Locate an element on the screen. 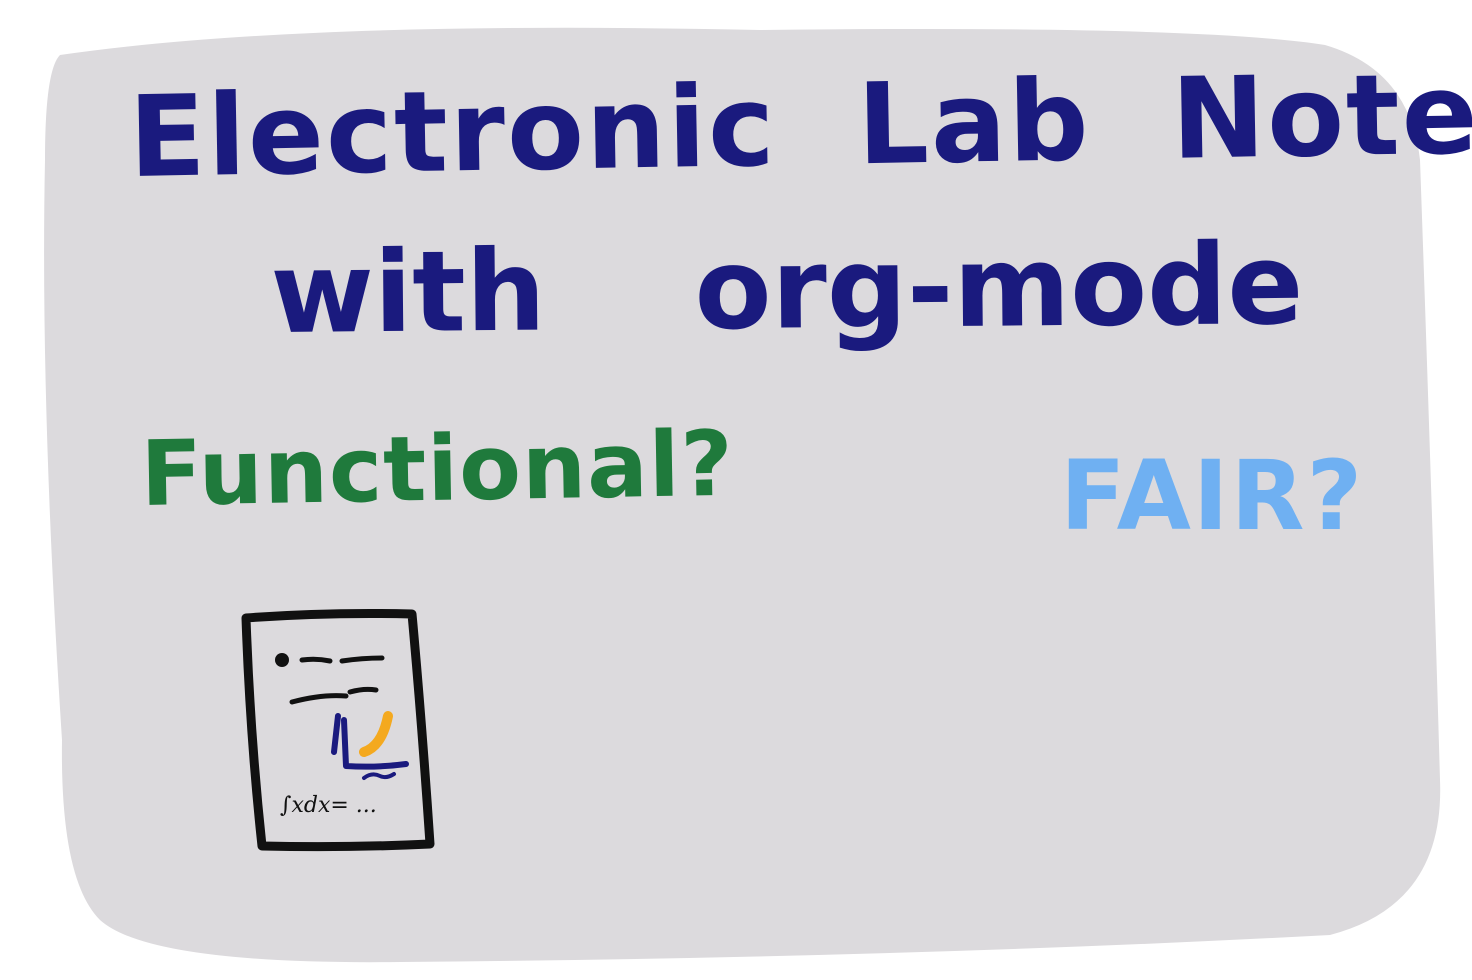 The height and width of the screenshot is (980, 1472). plot-caption-squiggle is located at coordinates (379, 776).